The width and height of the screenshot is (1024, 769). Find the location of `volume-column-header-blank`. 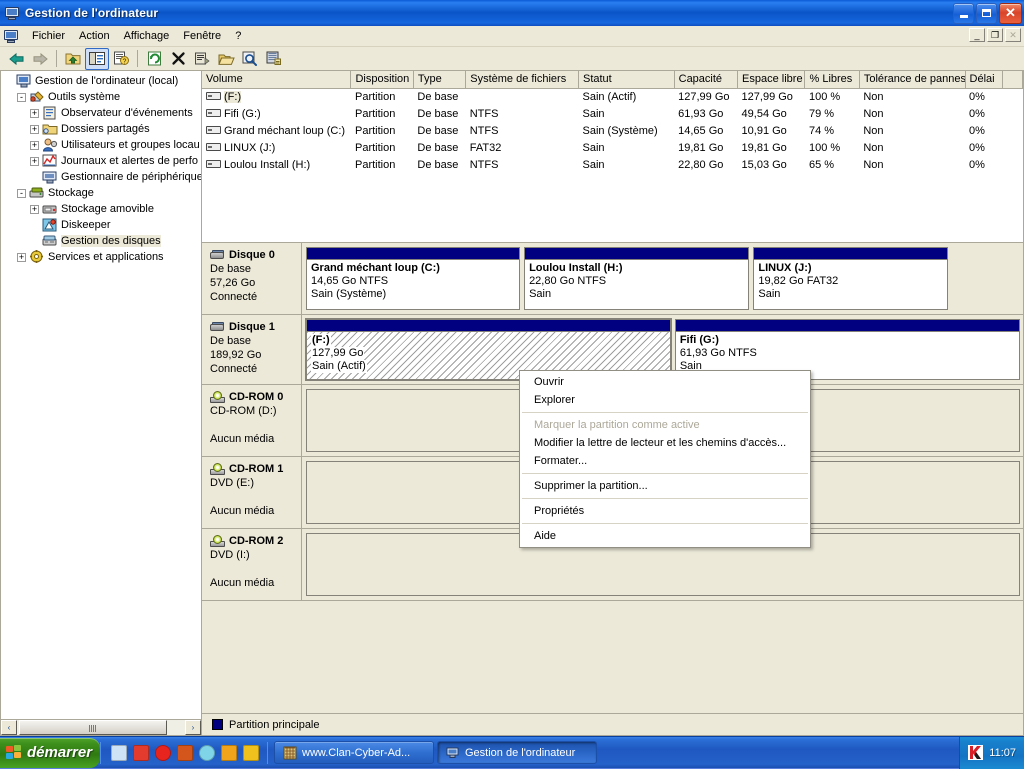

volume-column-header-blank is located at coordinates (1012, 79).